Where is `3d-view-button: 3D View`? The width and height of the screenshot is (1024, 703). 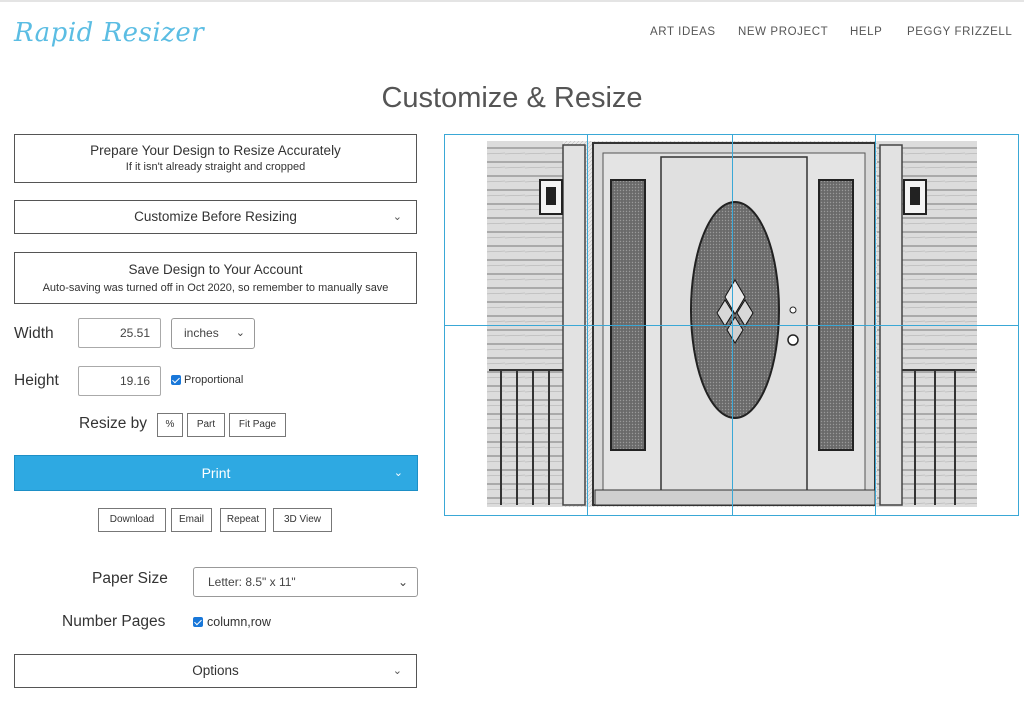 3d-view-button: 3D View is located at coordinates (302, 520).